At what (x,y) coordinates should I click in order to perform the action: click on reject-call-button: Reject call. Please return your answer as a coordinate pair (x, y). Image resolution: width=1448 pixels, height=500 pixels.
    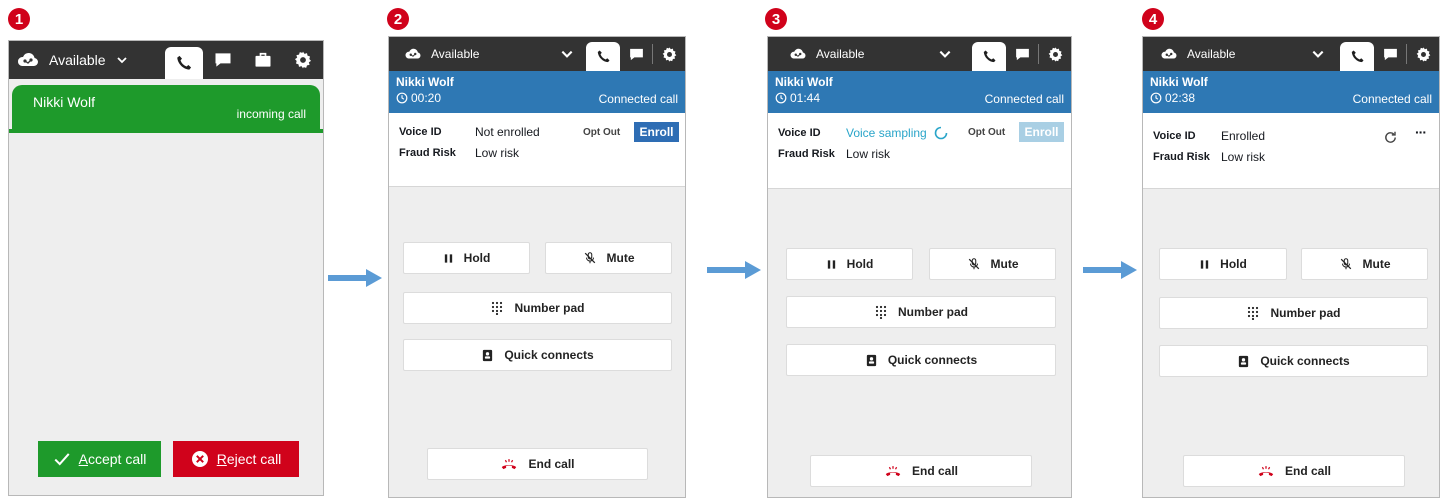
    Looking at the image, I should click on (236, 459).